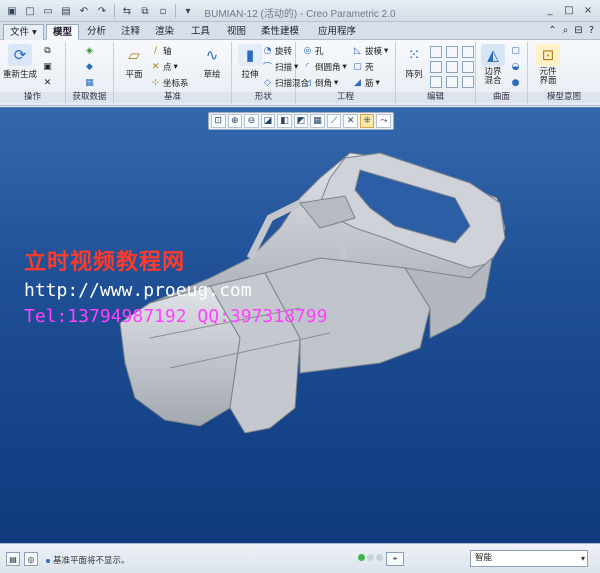  What do you see at coordinates (212, 62) in the screenshot?
I see `sketch-button: ∿ 草绘` at bounding box center [212, 62].